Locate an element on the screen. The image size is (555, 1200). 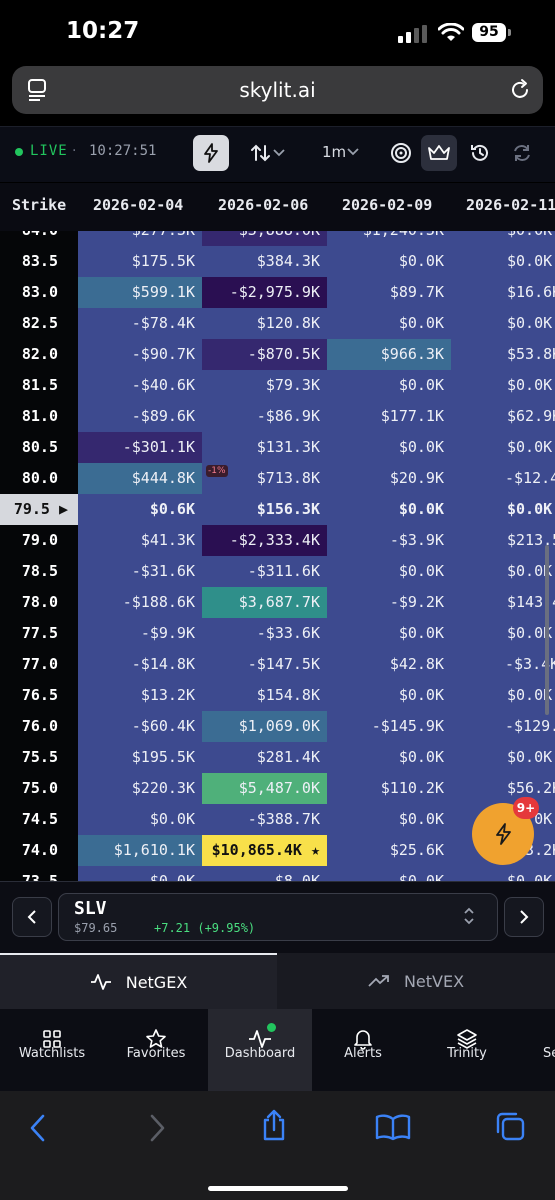
next-ticker-button is located at coordinates (524, 917).